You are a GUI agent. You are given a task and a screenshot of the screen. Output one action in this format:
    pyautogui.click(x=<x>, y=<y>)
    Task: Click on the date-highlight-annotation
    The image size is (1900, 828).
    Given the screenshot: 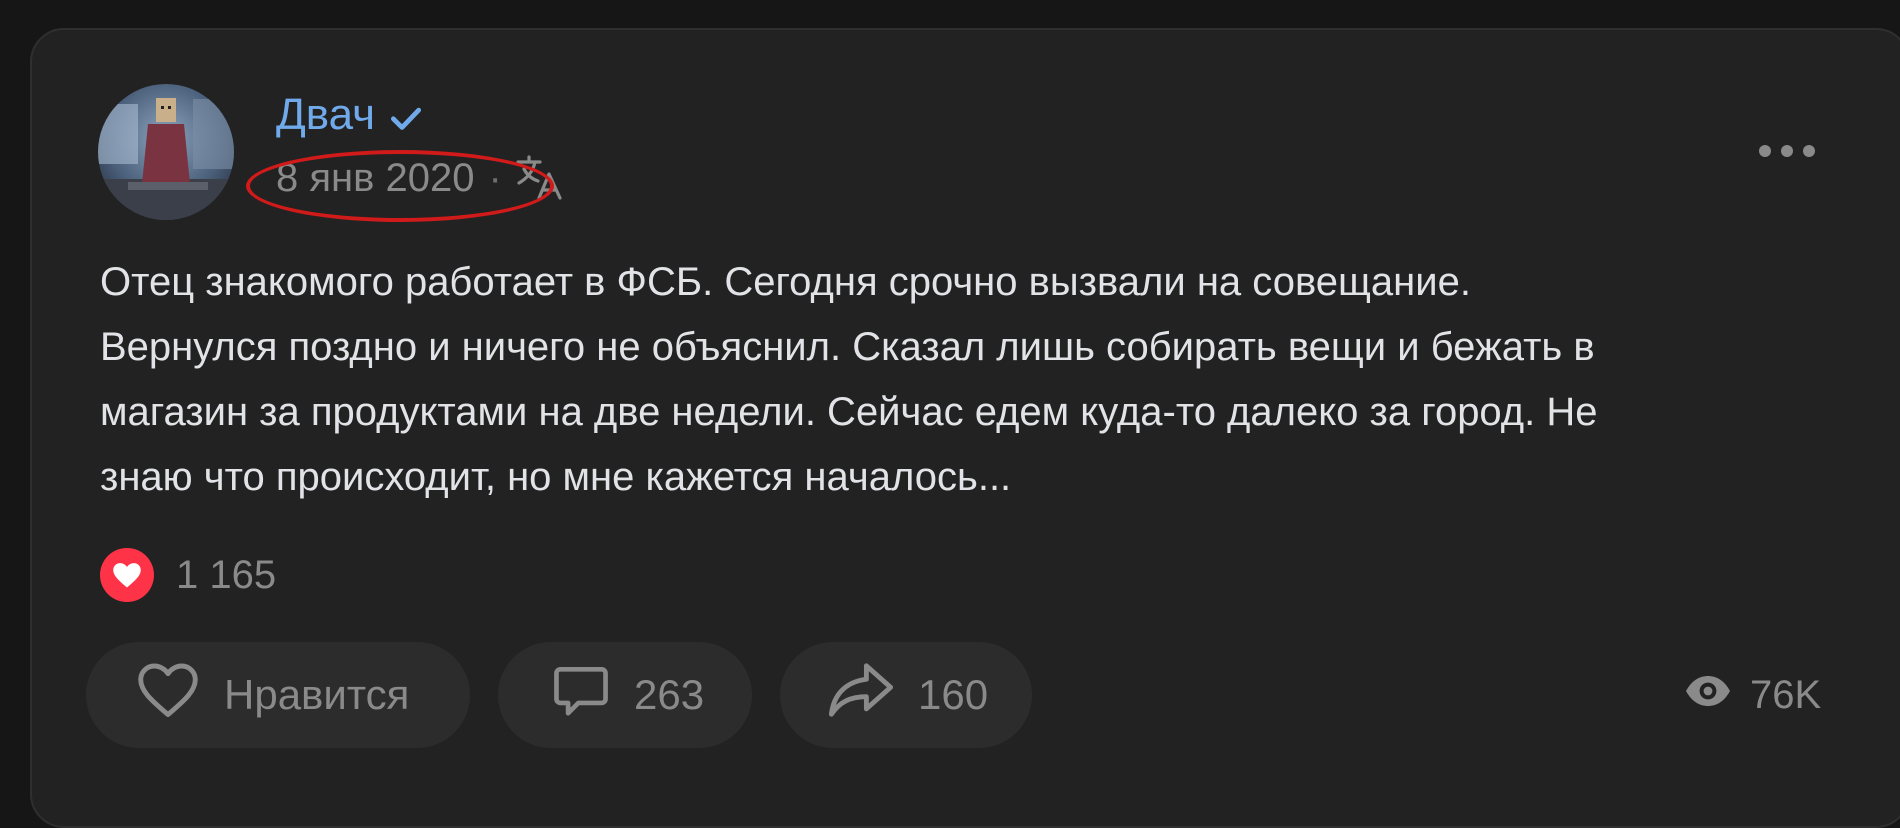 What is the action you would take?
    pyautogui.click(x=400, y=186)
    